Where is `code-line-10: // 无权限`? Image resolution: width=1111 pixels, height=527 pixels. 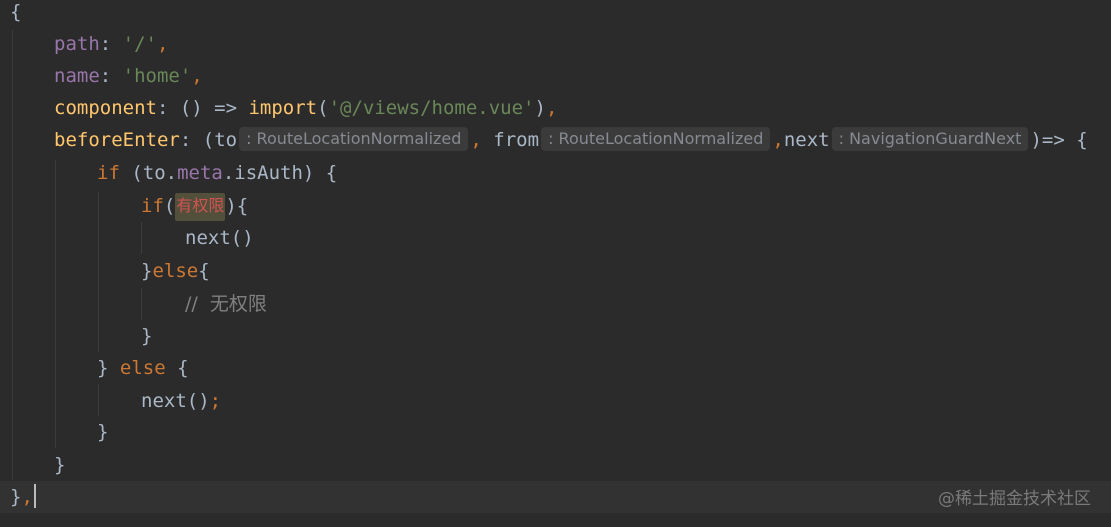
code-line-10: // 无权限 is located at coordinates (226, 304).